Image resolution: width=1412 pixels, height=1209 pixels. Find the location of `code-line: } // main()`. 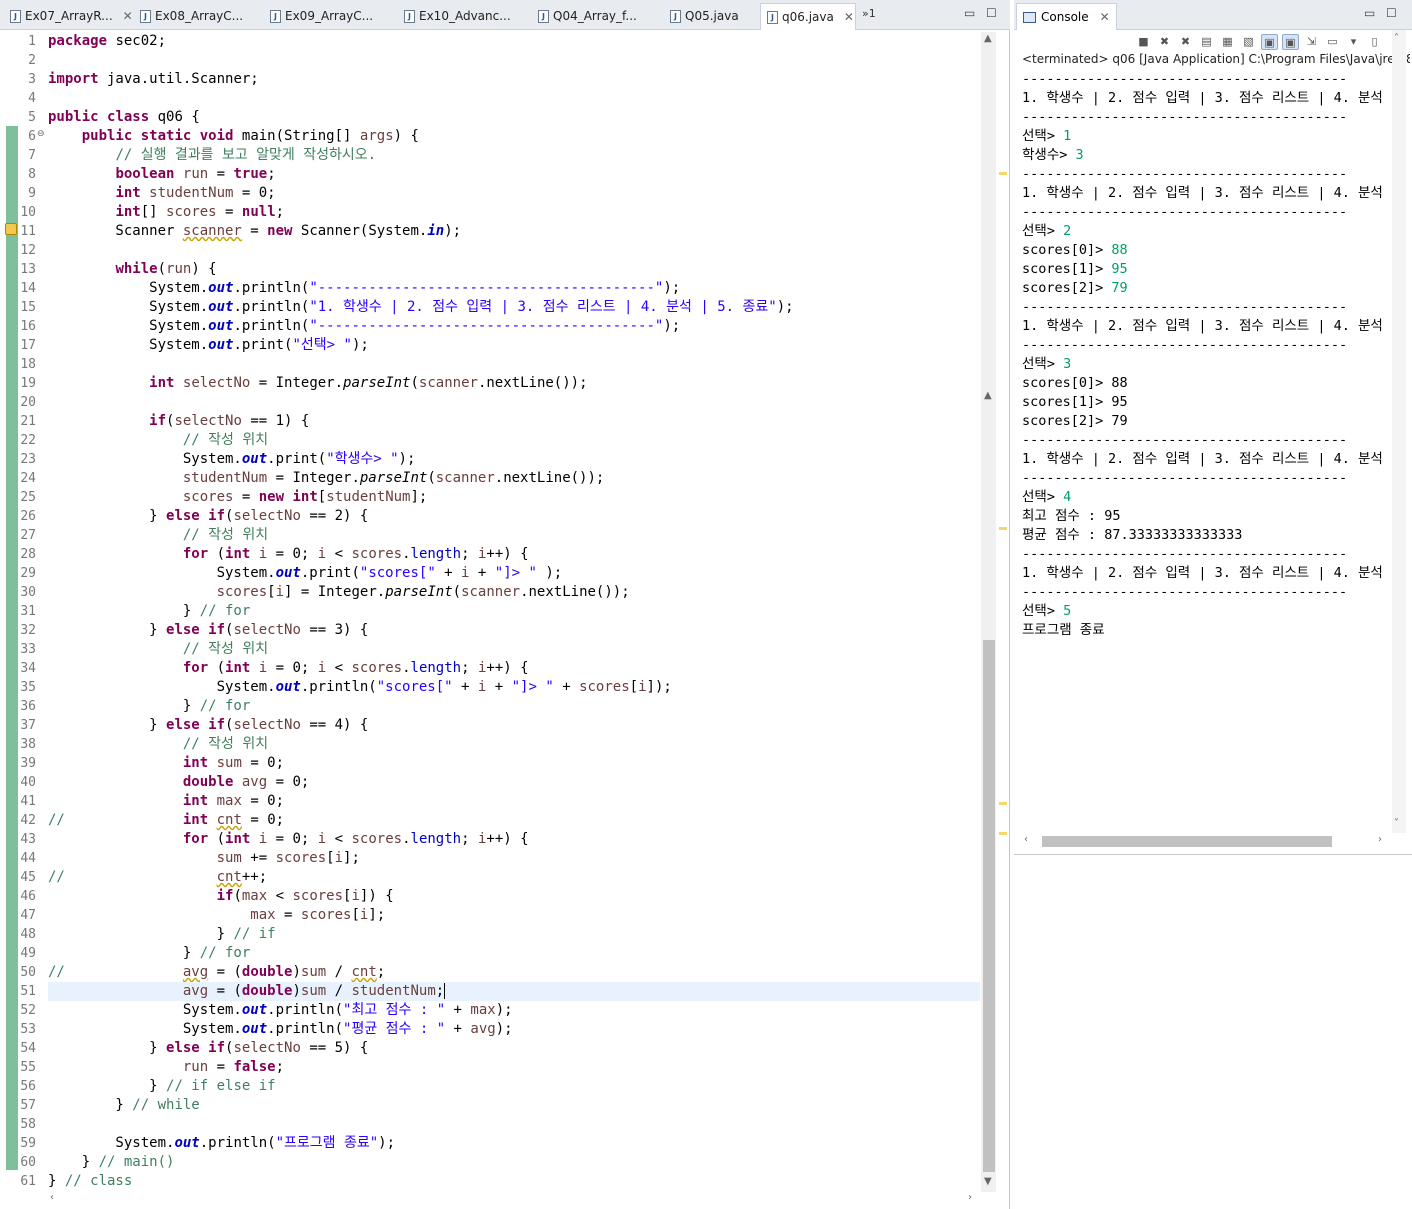

code-line: } // main() is located at coordinates (111, 1162).